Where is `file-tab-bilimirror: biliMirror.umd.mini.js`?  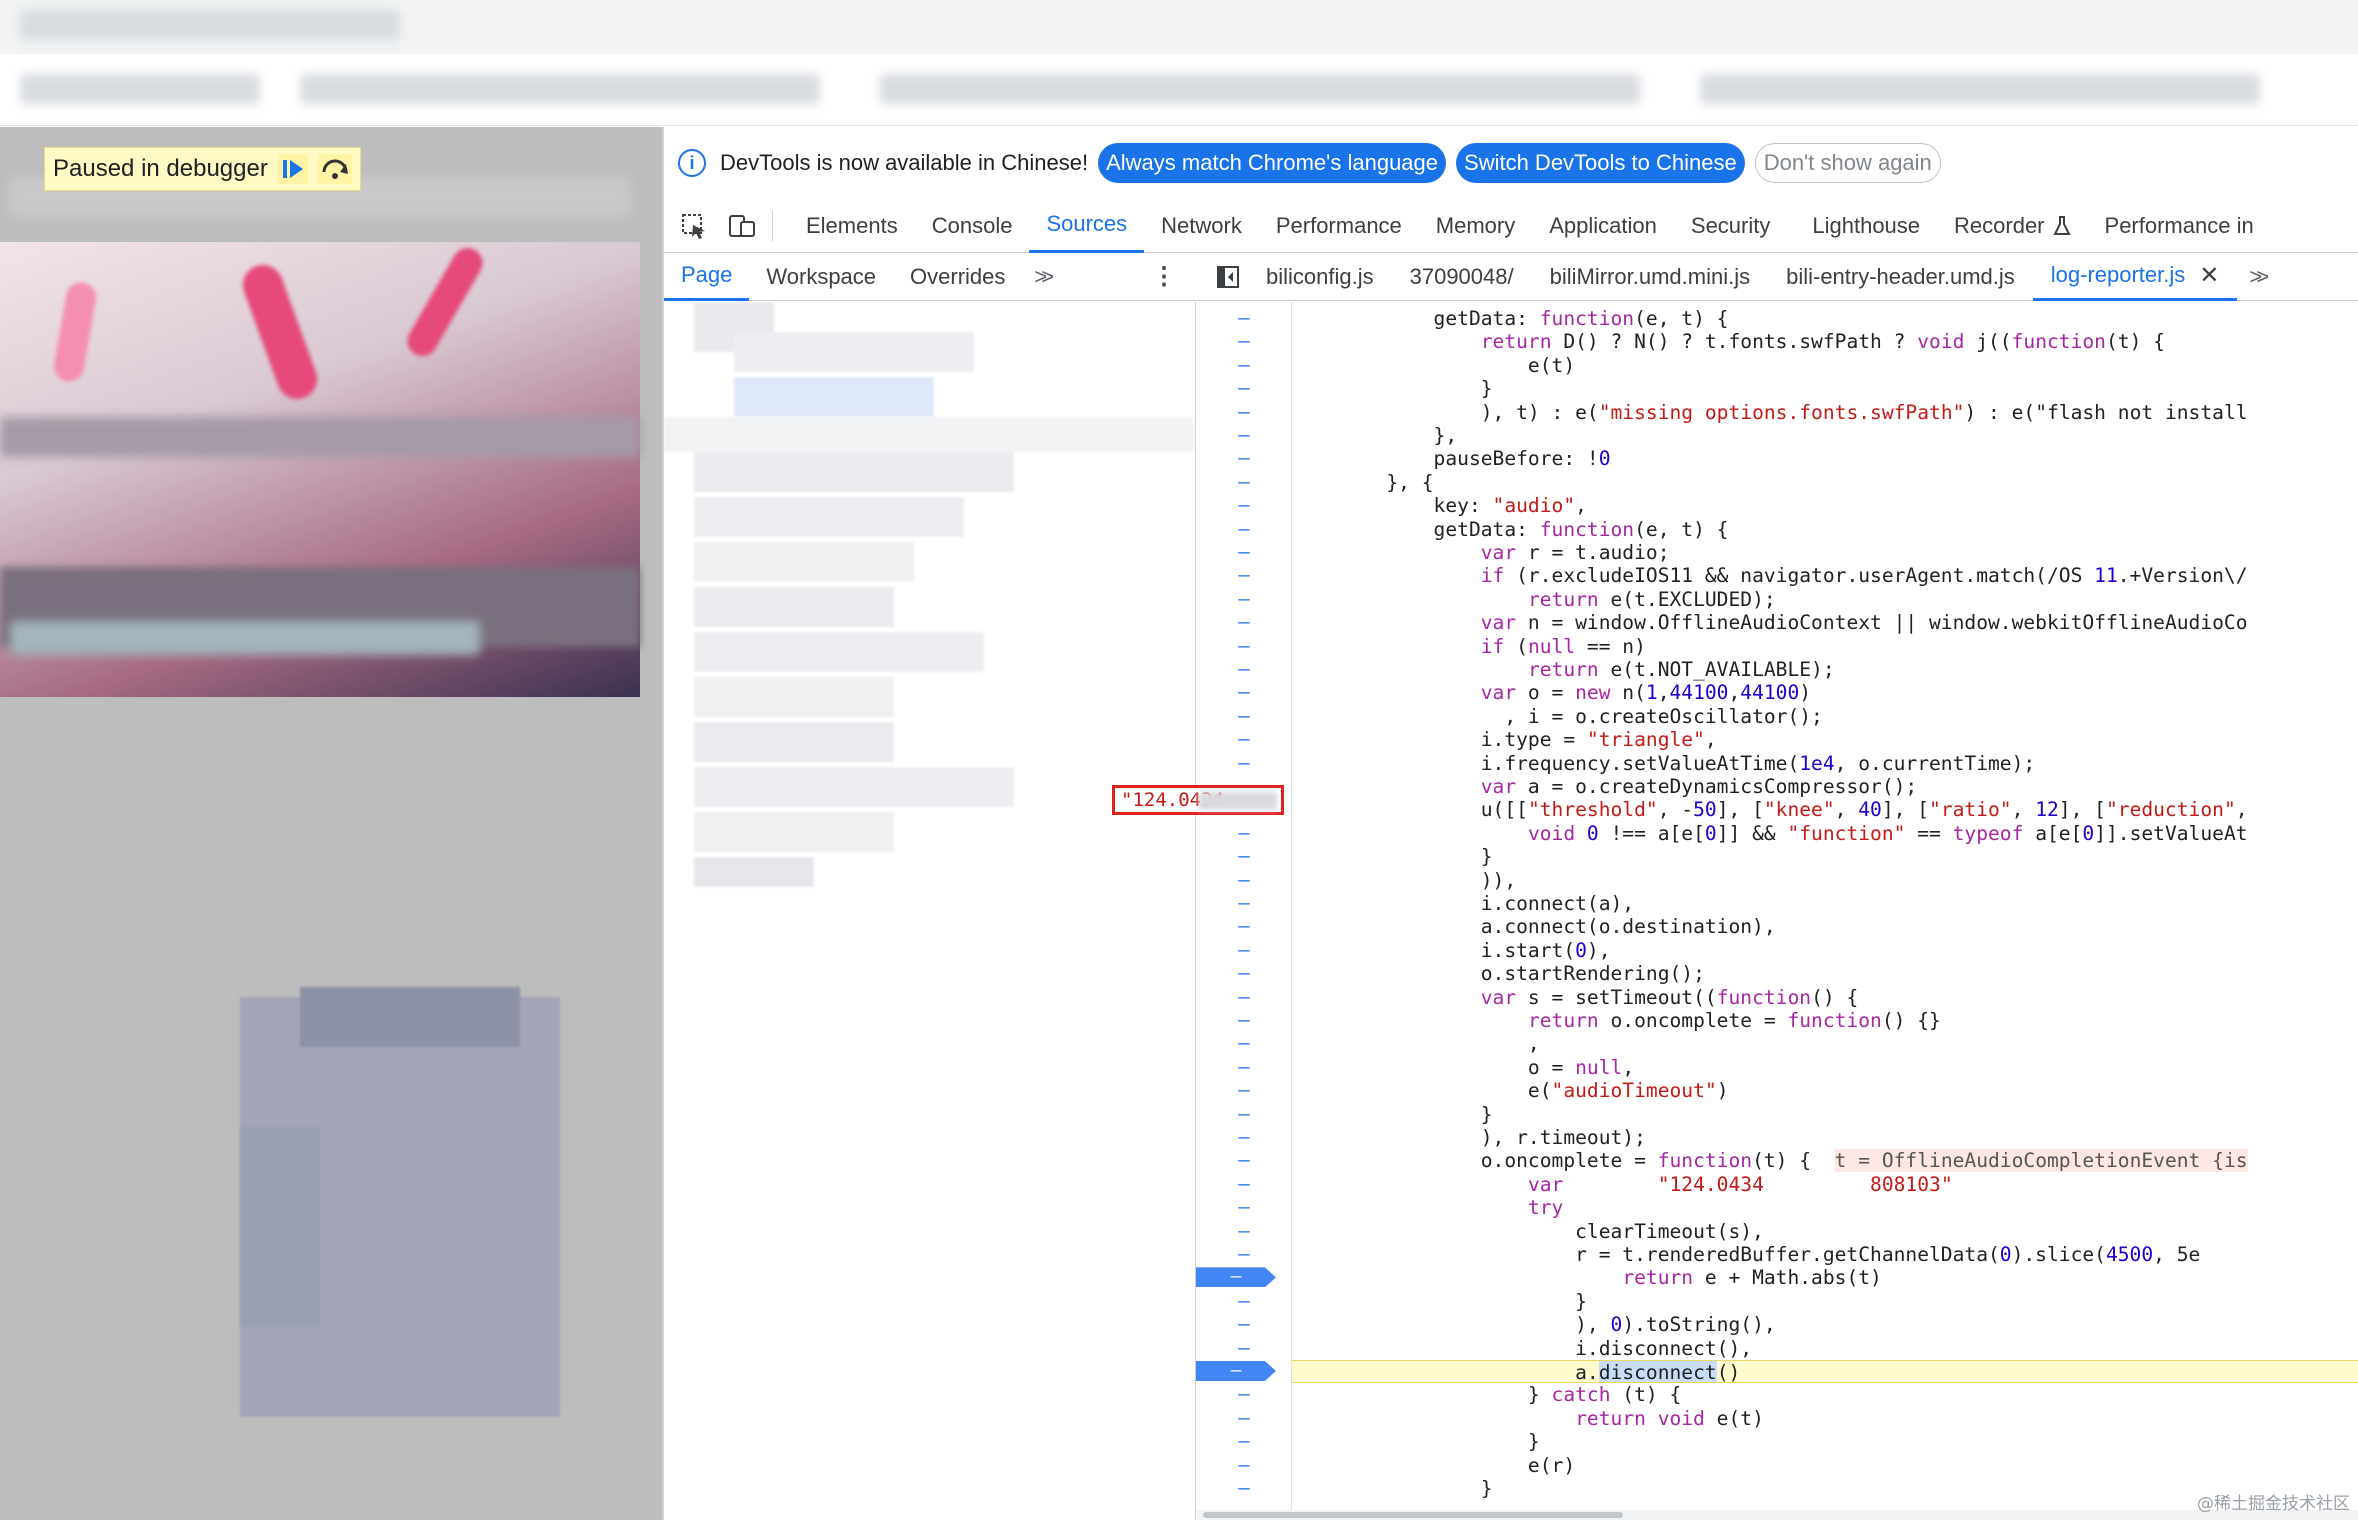
file-tab-bilimirror: biliMirror.umd.mini.js is located at coordinates (1650, 277).